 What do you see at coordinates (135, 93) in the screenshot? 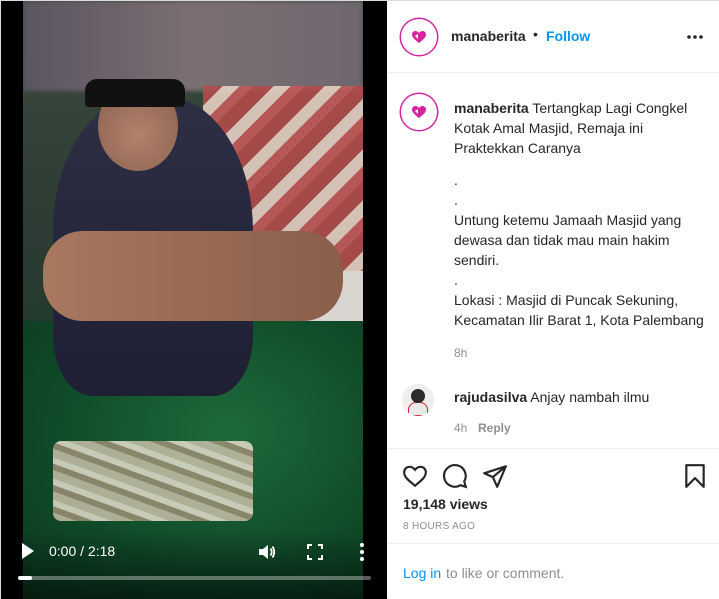
I see `video-scene-cap` at bounding box center [135, 93].